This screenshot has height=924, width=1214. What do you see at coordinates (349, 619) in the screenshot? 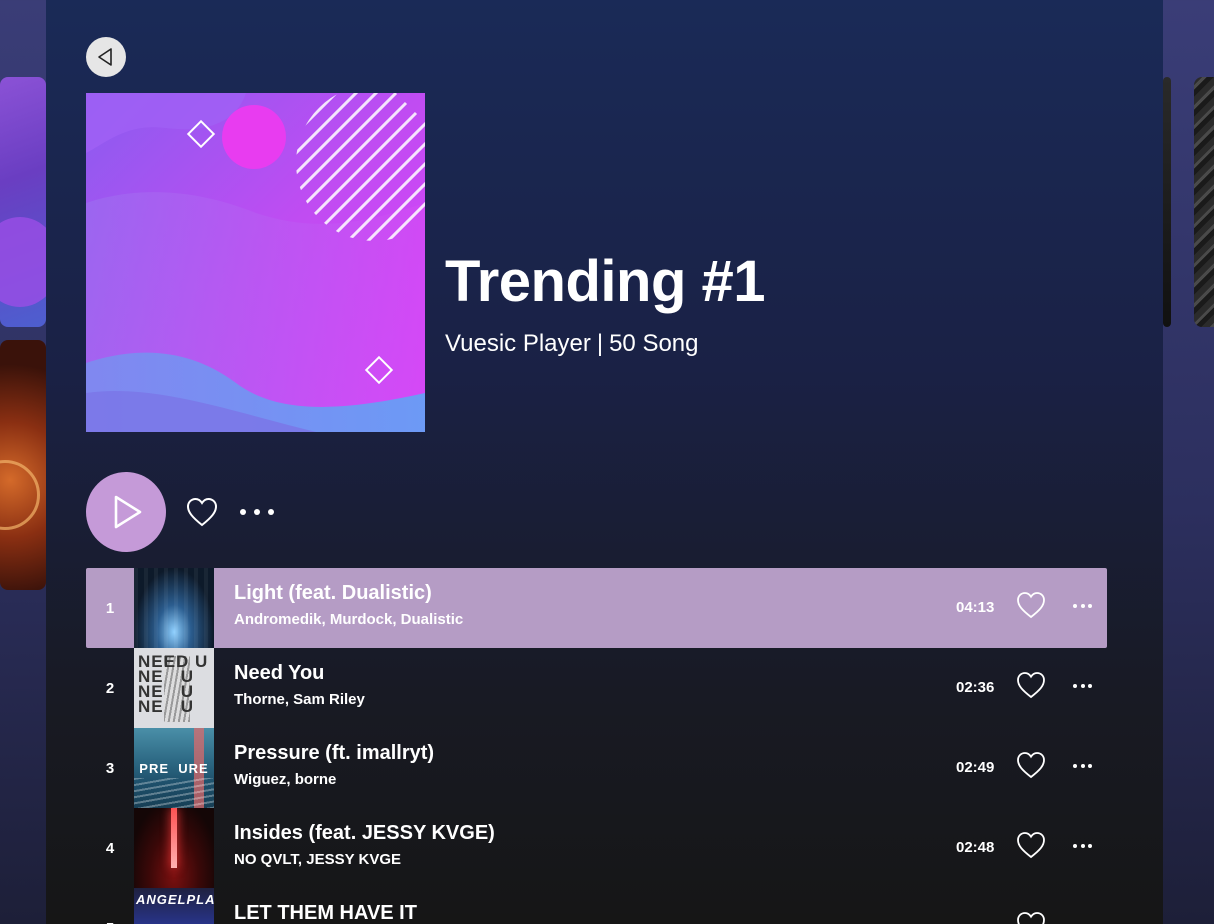
I see `track-artists: Andromedik, Murdock, Dualistic` at bounding box center [349, 619].